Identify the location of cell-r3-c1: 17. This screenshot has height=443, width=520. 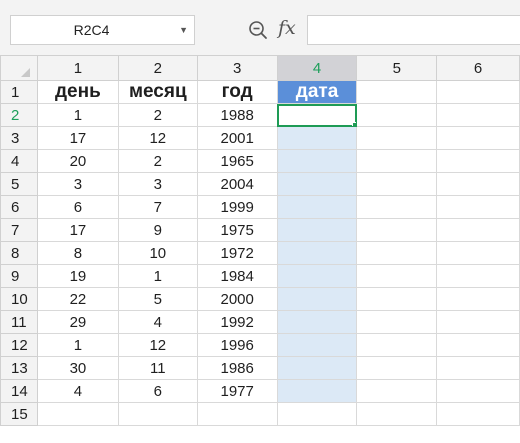
(77, 138).